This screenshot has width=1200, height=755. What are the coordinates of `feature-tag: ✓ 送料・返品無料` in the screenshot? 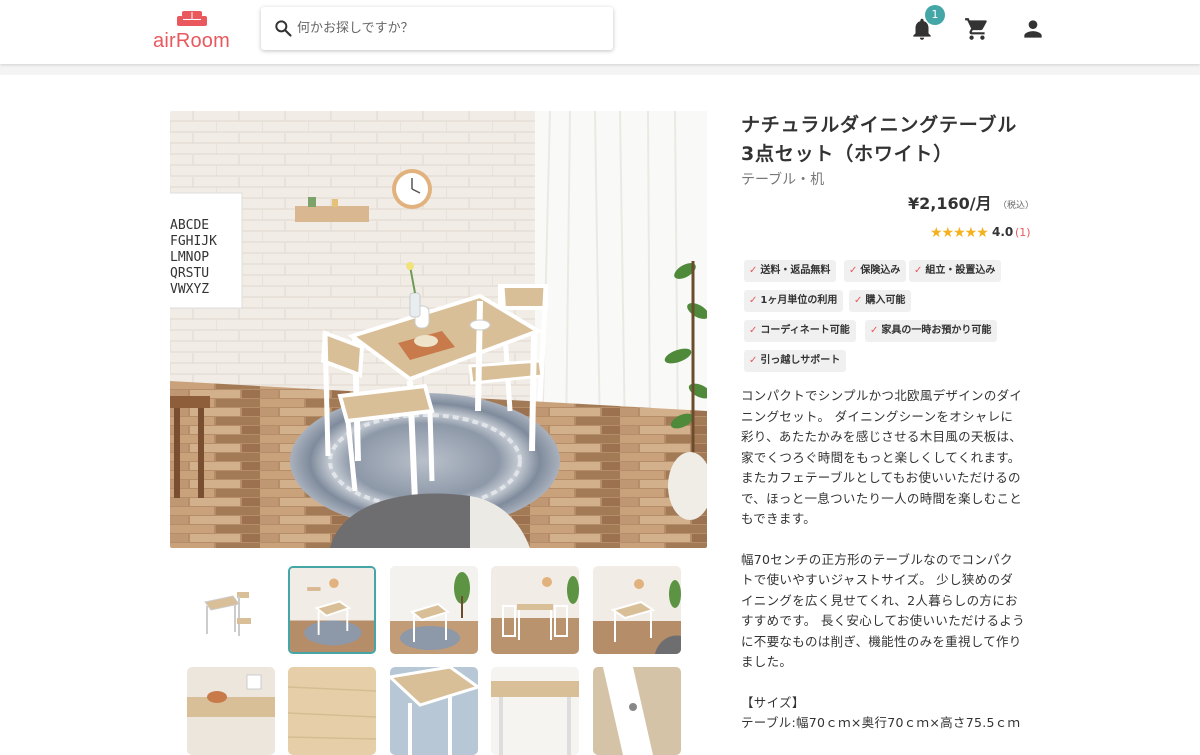 It's located at (790, 271).